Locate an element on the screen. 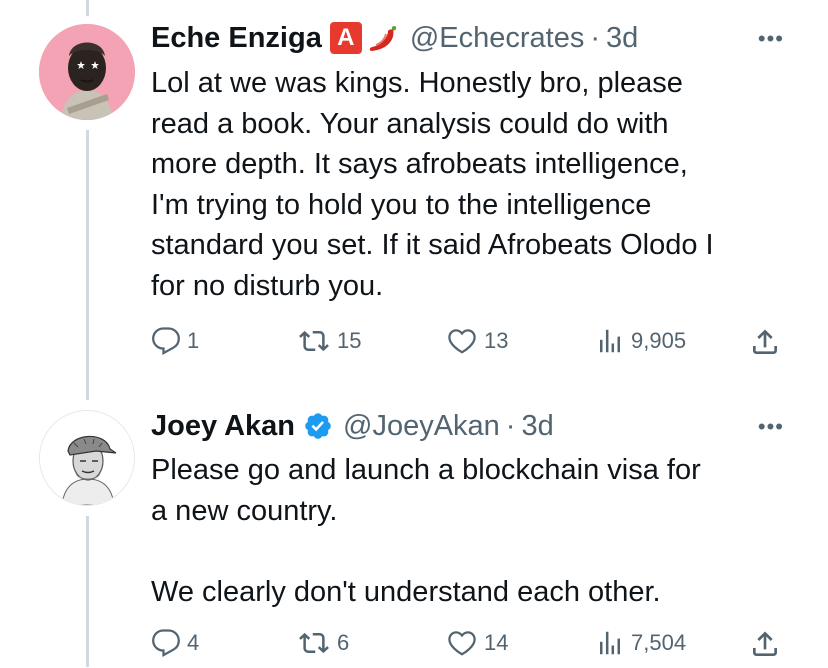 The width and height of the screenshot is (828, 668). reply-count: 4 is located at coordinates (193, 642).